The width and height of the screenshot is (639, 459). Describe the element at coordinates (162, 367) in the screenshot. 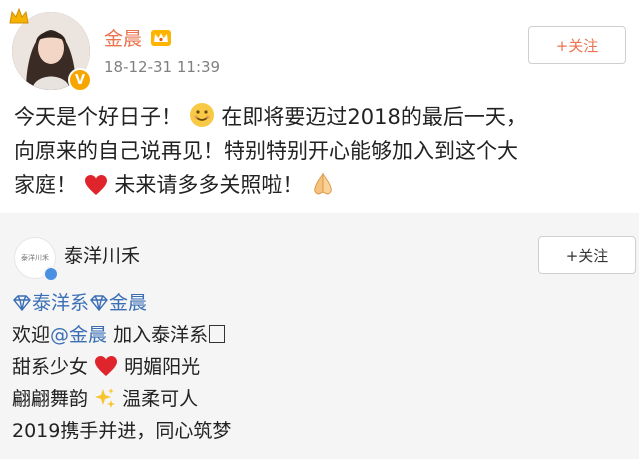

I see `repost-text: 明媚阳光` at that location.